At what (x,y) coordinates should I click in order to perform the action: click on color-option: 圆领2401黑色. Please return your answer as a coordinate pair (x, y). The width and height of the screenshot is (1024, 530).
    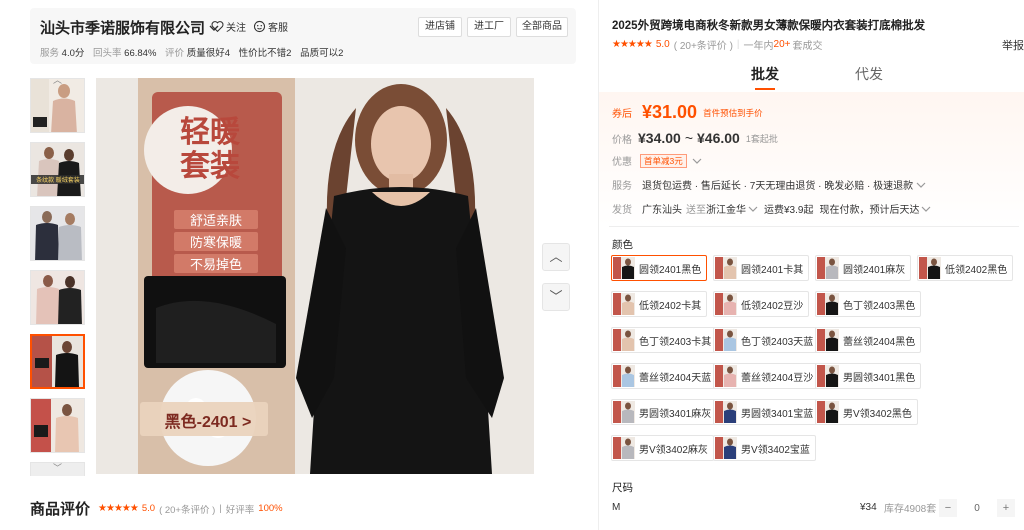
    Looking at the image, I should click on (659, 268).